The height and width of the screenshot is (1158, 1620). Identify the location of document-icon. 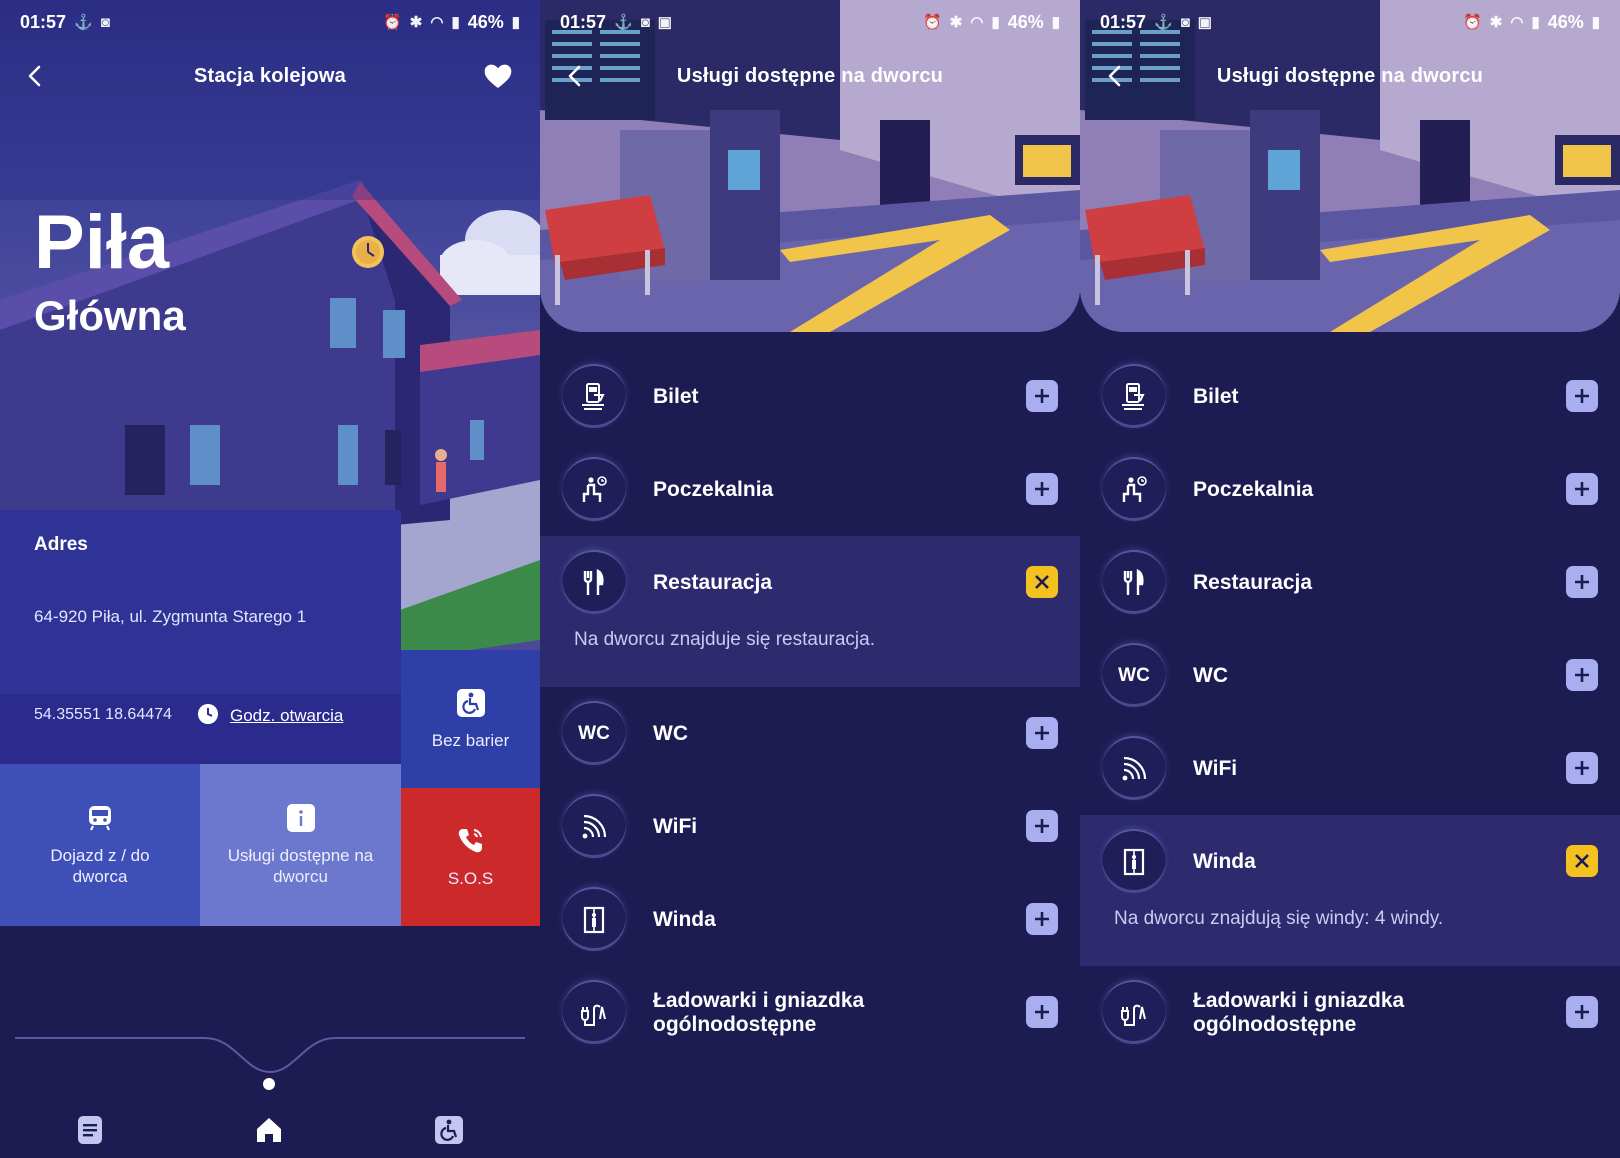
(90, 1130).